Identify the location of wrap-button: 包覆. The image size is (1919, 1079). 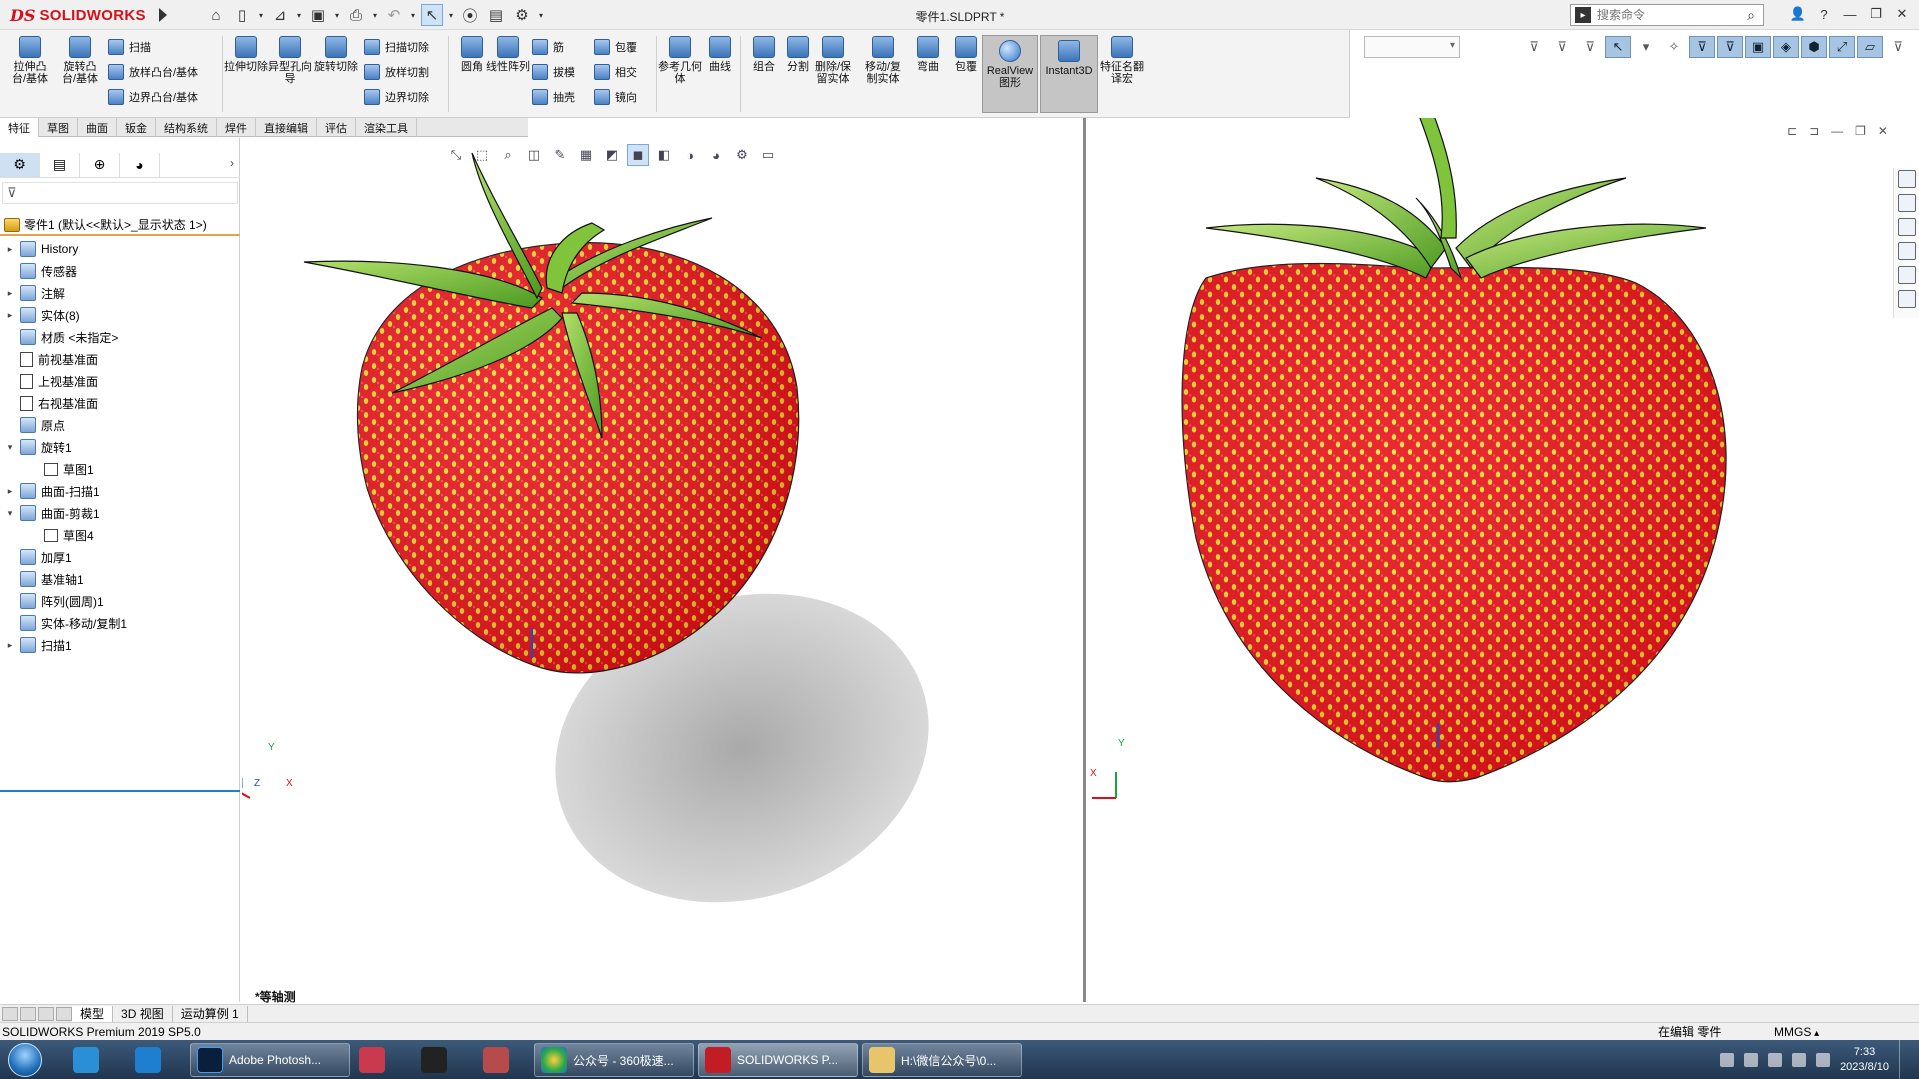
(615, 47).